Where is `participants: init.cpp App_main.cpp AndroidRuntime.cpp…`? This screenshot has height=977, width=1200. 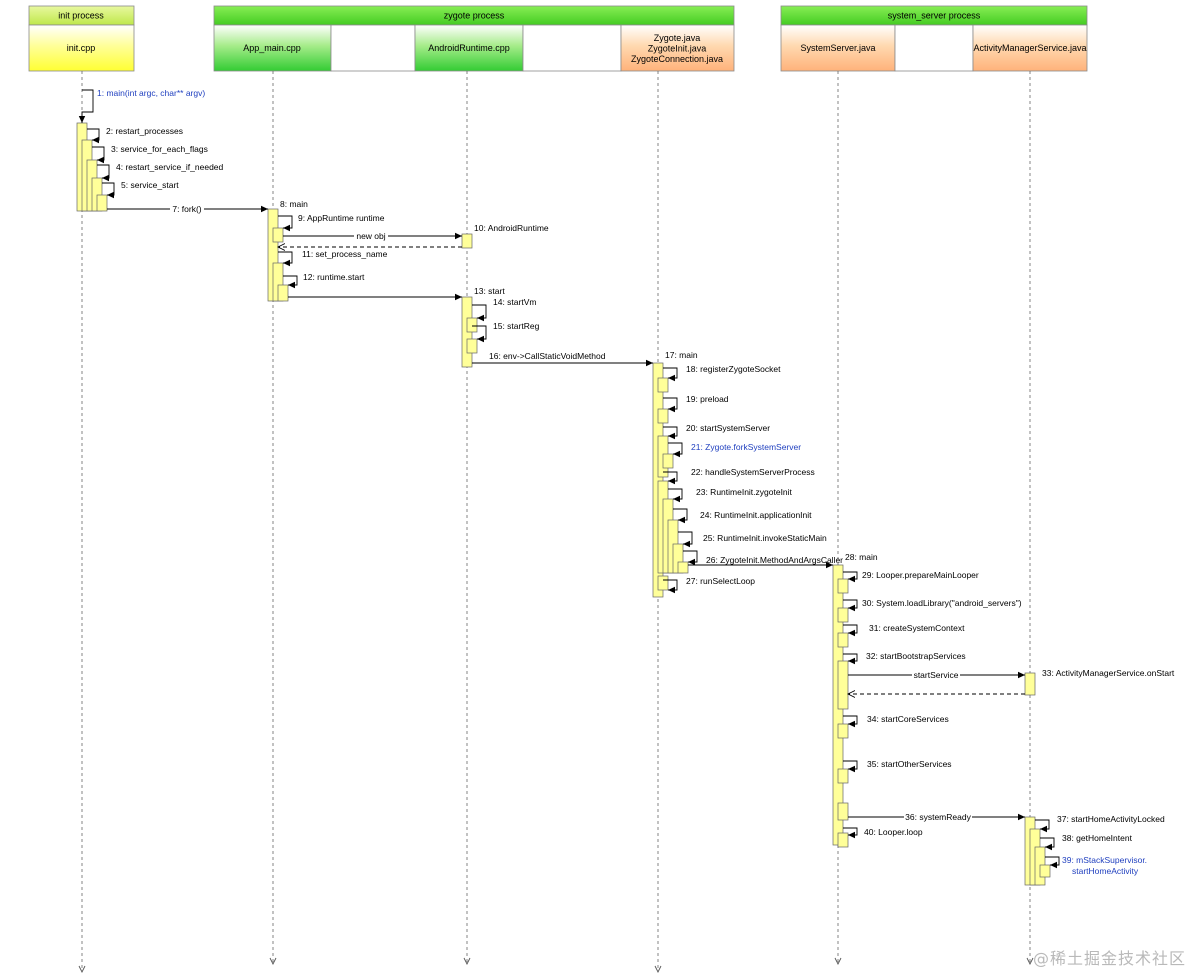
participants: init.cpp App_main.cpp AndroidRuntime.cpp… is located at coordinates (558, 48).